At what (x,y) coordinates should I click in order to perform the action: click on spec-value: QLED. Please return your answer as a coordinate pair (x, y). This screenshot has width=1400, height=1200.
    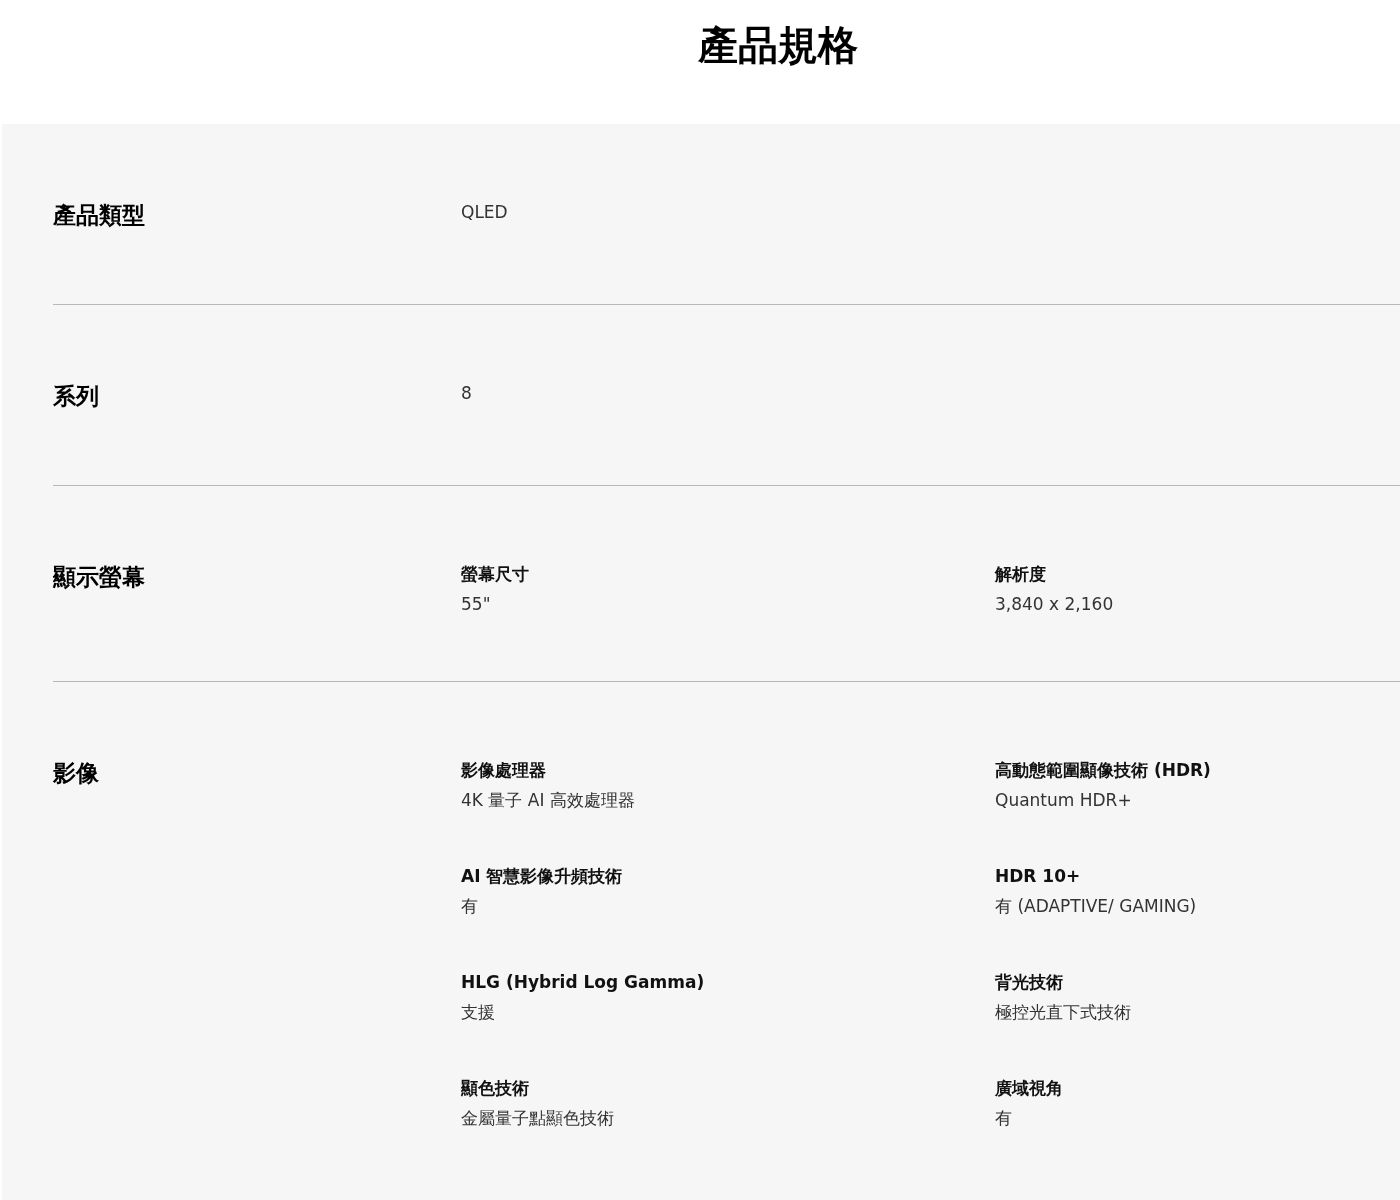
    Looking at the image, I should click on (485, 212).